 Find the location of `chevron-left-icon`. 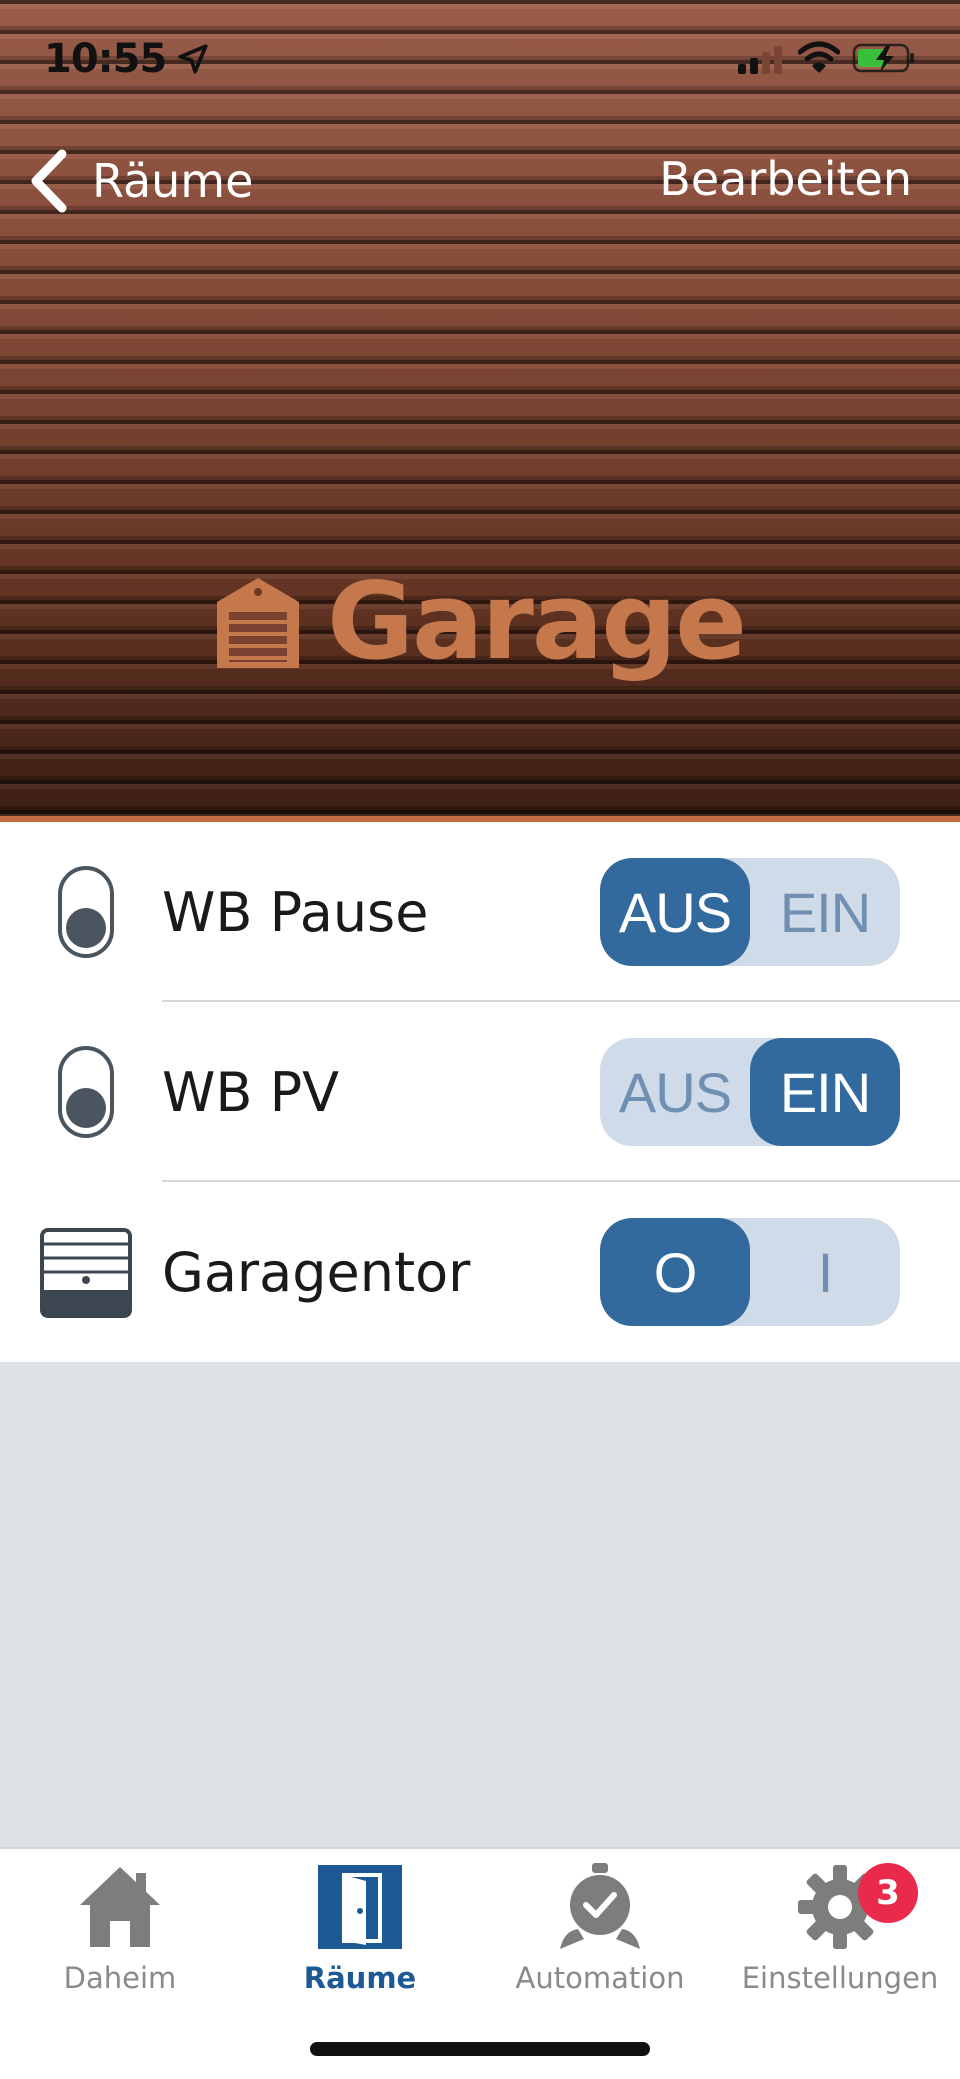

chevron-left-icon is located at coordinates (49, 181).